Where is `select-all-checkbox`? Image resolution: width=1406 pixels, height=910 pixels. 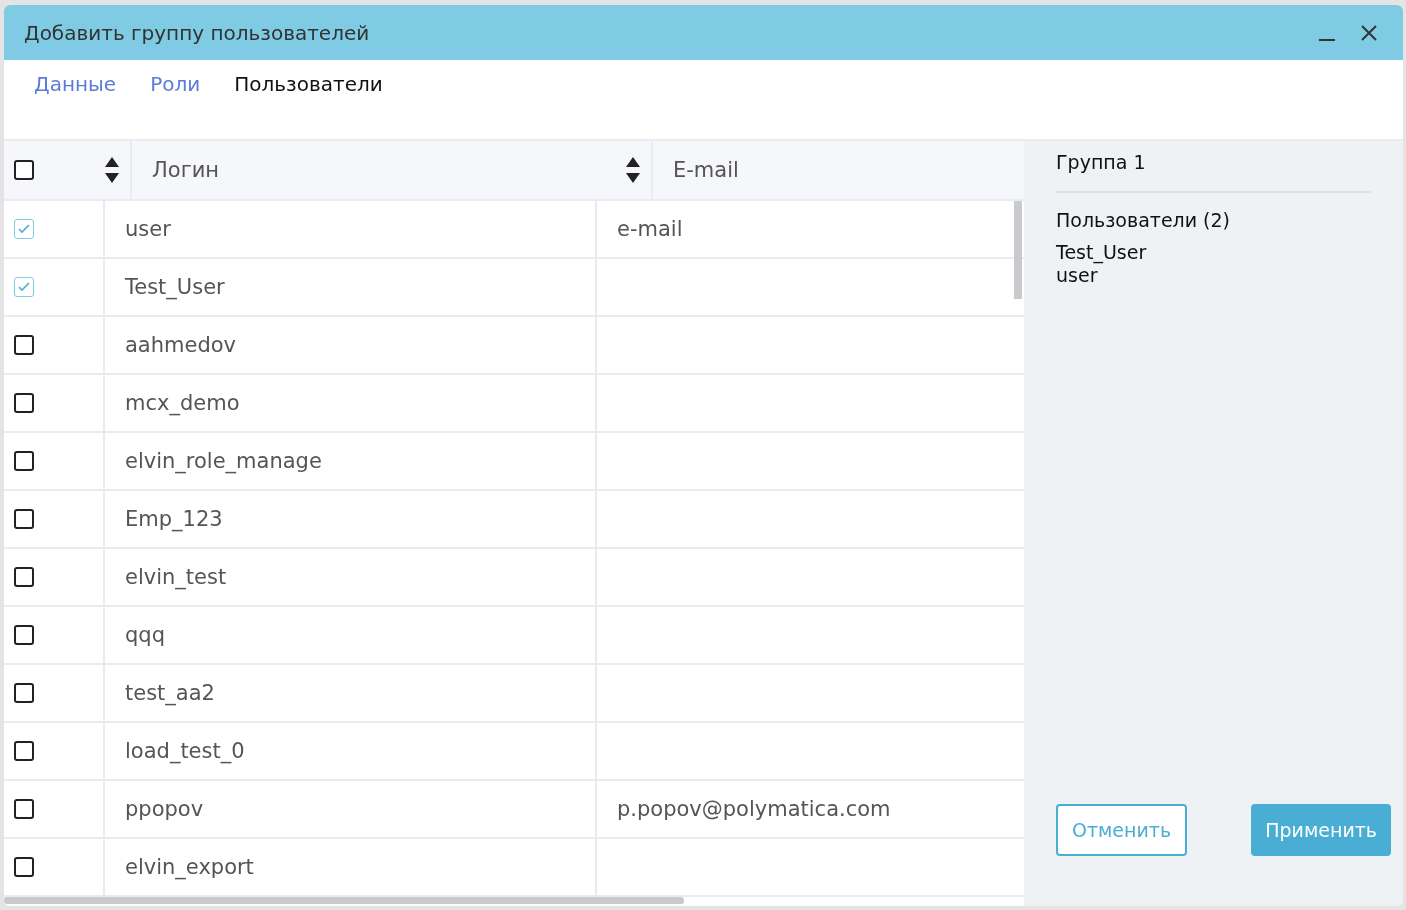
select-all-checkbox is located at coordinates (24, 170).